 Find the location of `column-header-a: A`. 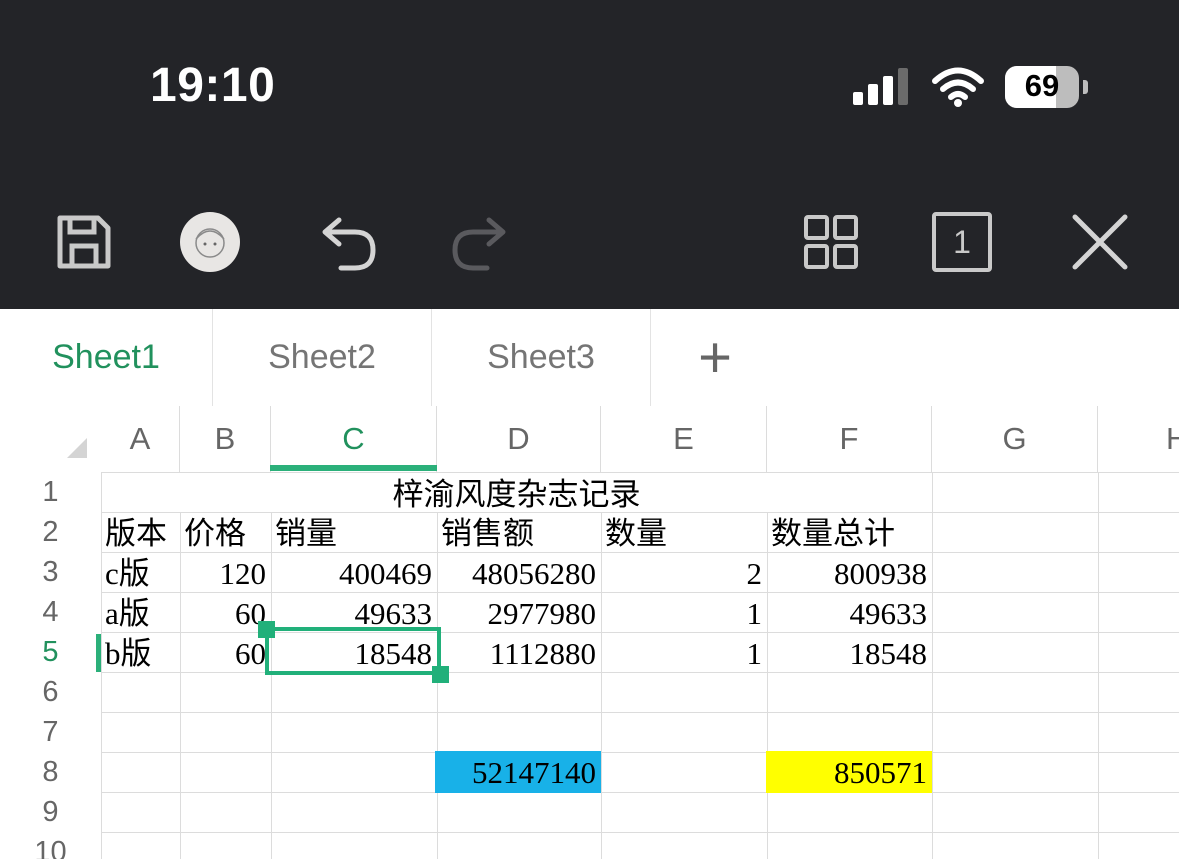

column-header-a: A is located at coordinates (140, 439).